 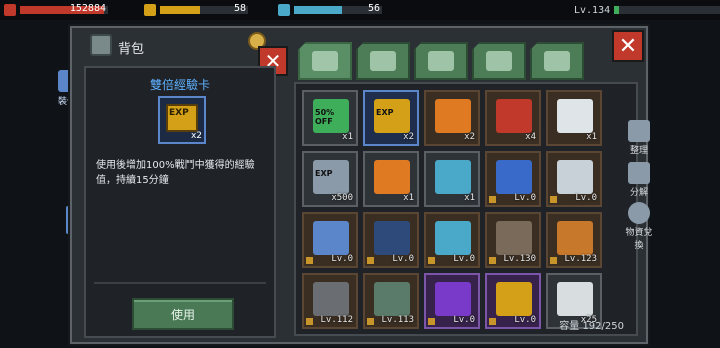 I want to click on scroll-icon, so click(x=557, y=61).